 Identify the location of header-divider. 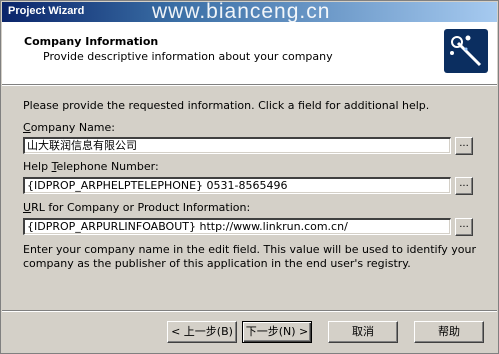
(249, 85).